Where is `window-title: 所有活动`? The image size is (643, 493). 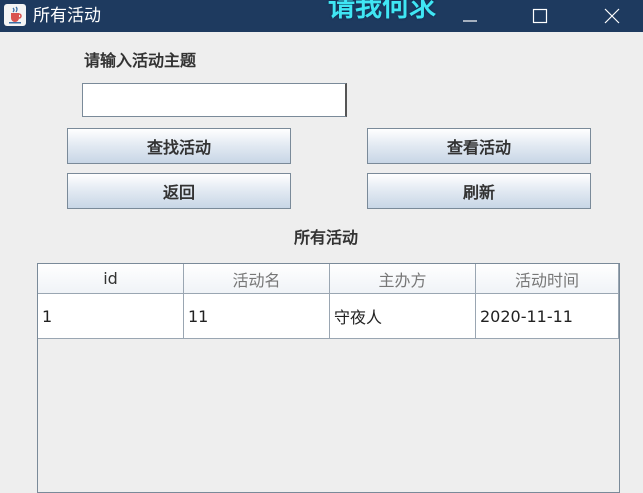
window-title: 所有活动 is located at coordinates (67, 16).